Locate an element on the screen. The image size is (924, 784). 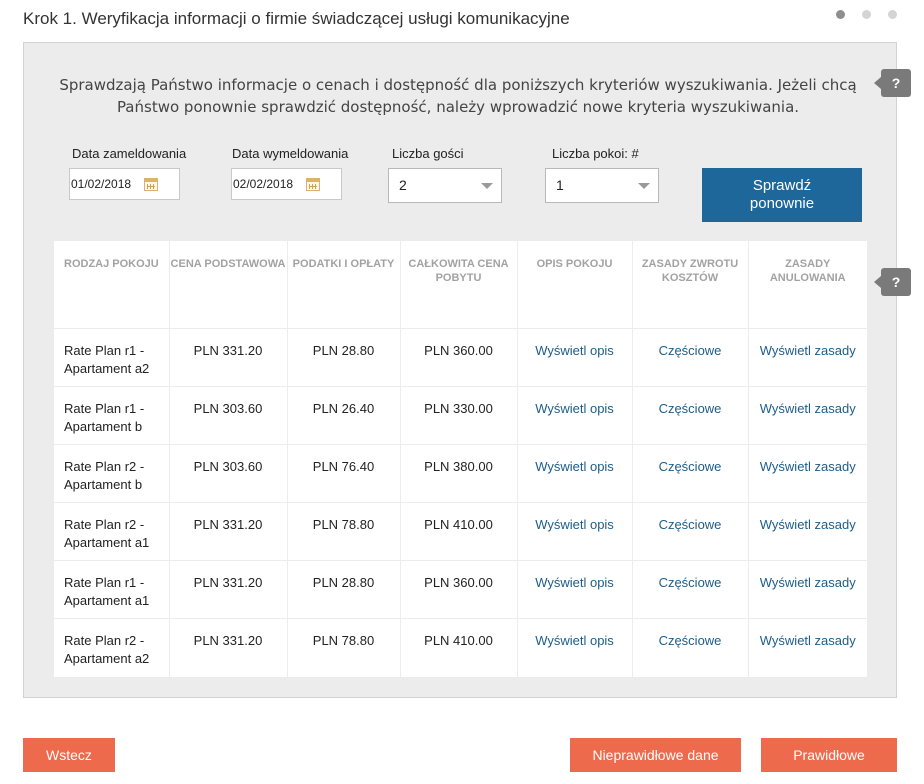
room-type-cell: Rate Plan r2 - Apartament a2 is located at coordinates (112, 647).